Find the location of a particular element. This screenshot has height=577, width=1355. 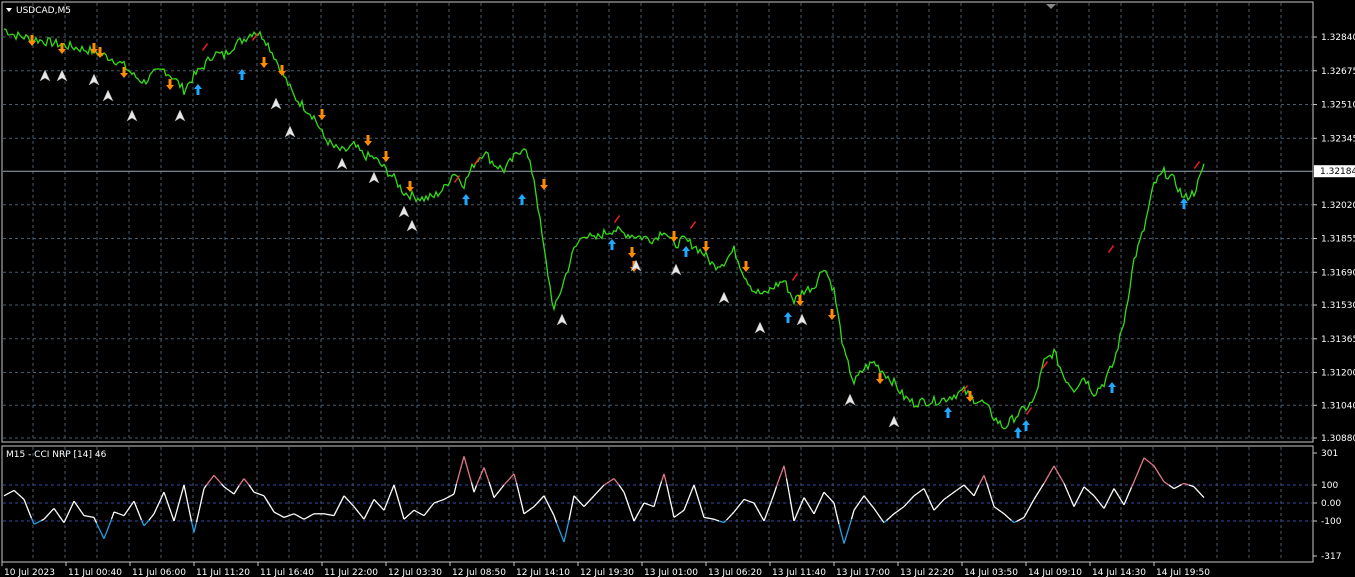

sub-tick-label: -317 is located at coordinates (1331, 557).